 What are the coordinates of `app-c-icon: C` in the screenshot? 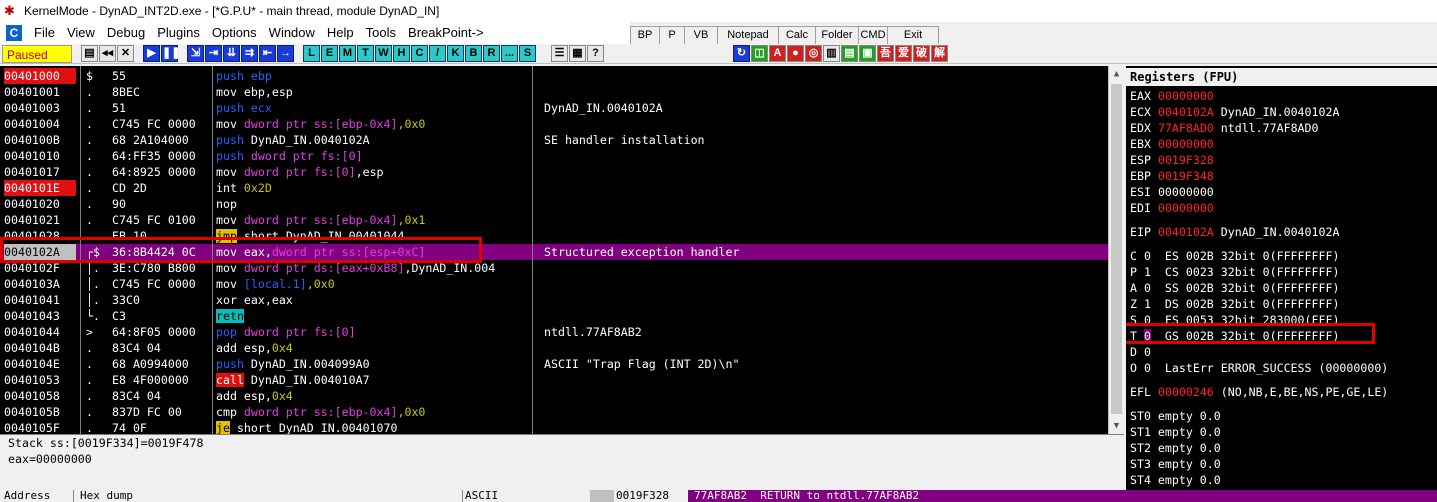 It's located at (14, 33).